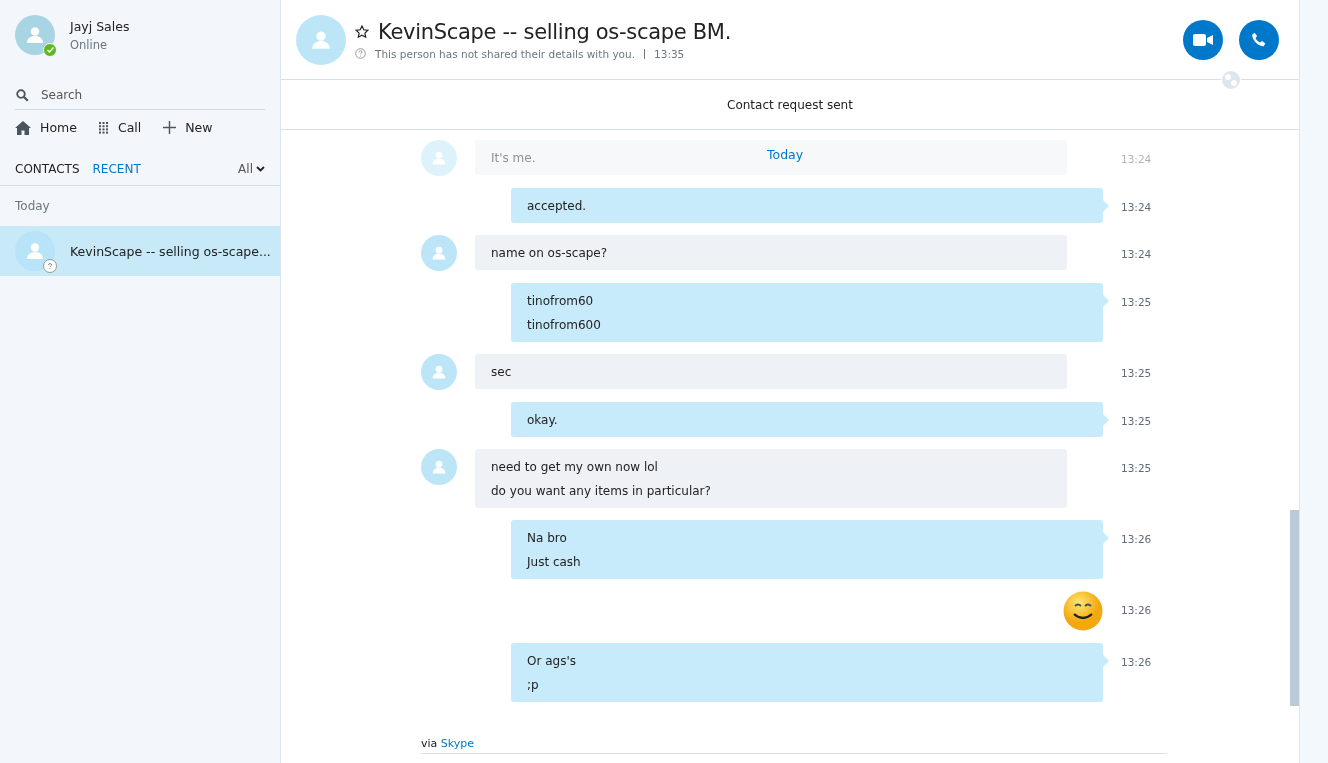  I want to click on contact-details-note: This person has not shared their details with you., so click(505, 53).